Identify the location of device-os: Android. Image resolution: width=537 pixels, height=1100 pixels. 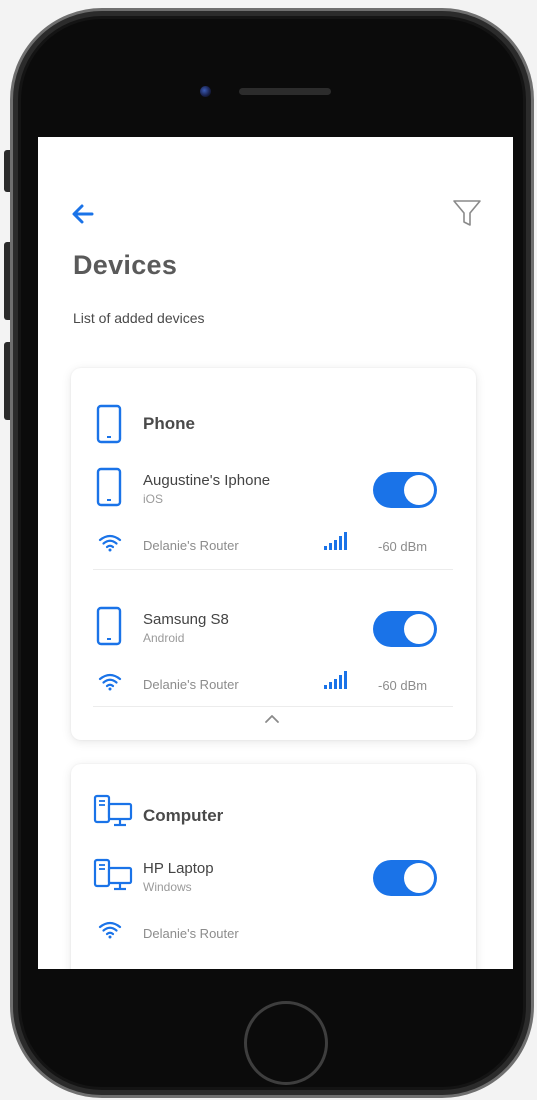
(164, 638).